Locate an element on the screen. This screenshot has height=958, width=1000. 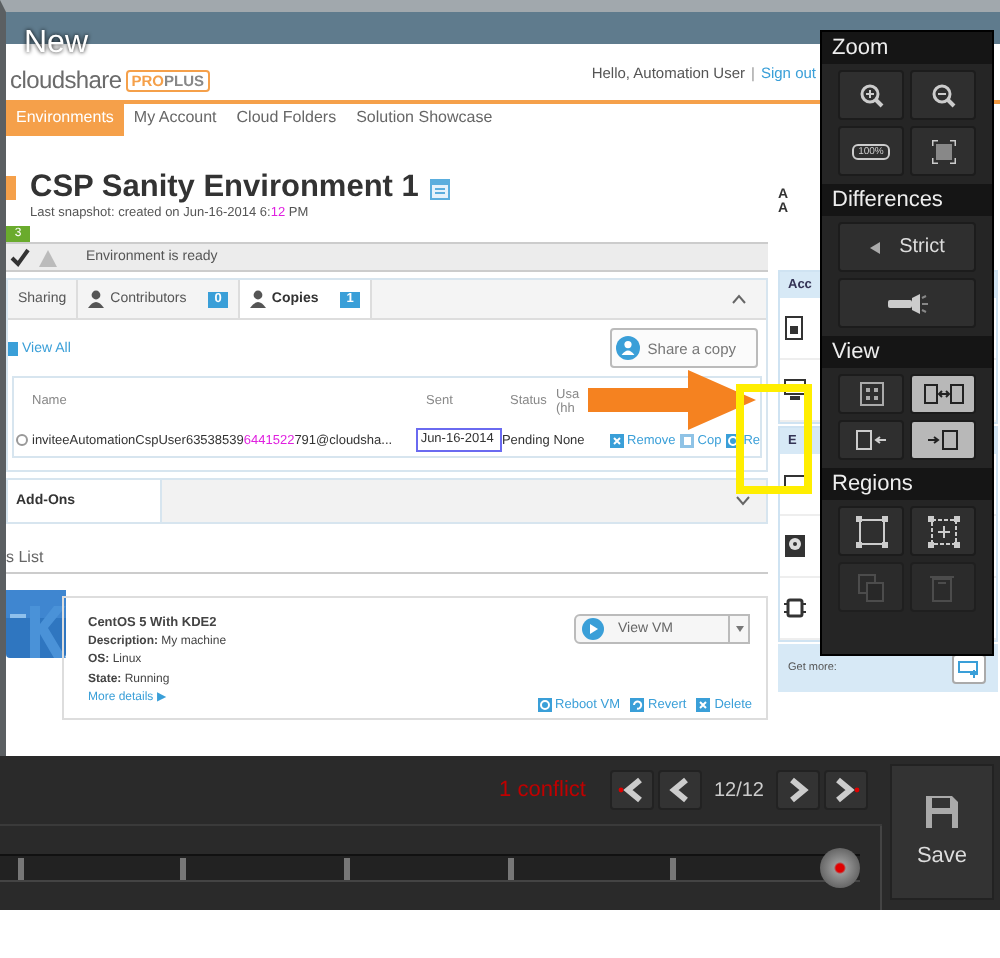
monitor-plus-icon is located at coordinates (969, 668).